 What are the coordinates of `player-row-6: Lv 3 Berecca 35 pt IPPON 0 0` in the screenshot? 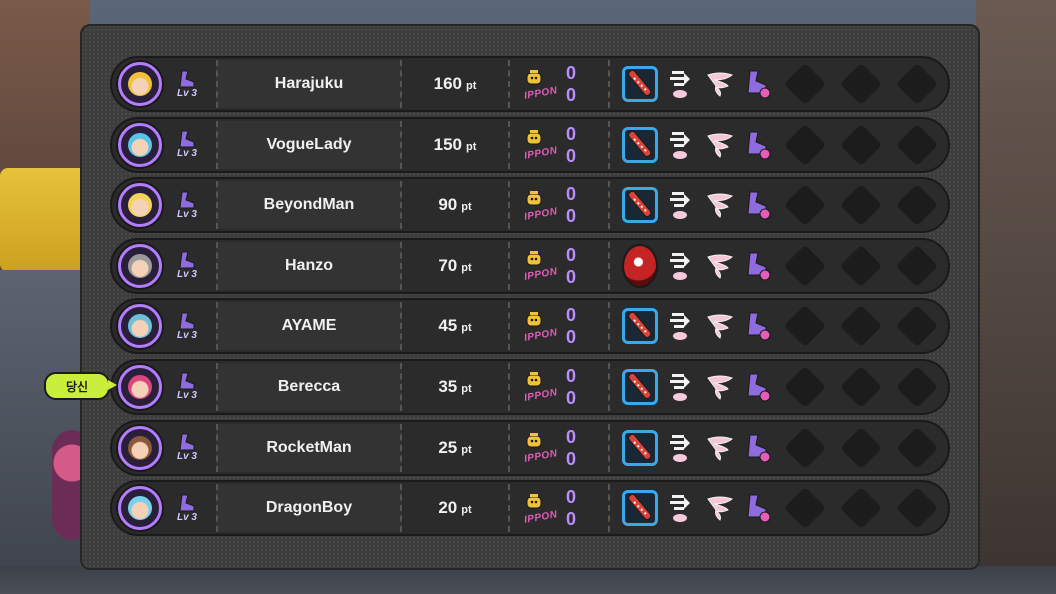 It's located at (530, 386).